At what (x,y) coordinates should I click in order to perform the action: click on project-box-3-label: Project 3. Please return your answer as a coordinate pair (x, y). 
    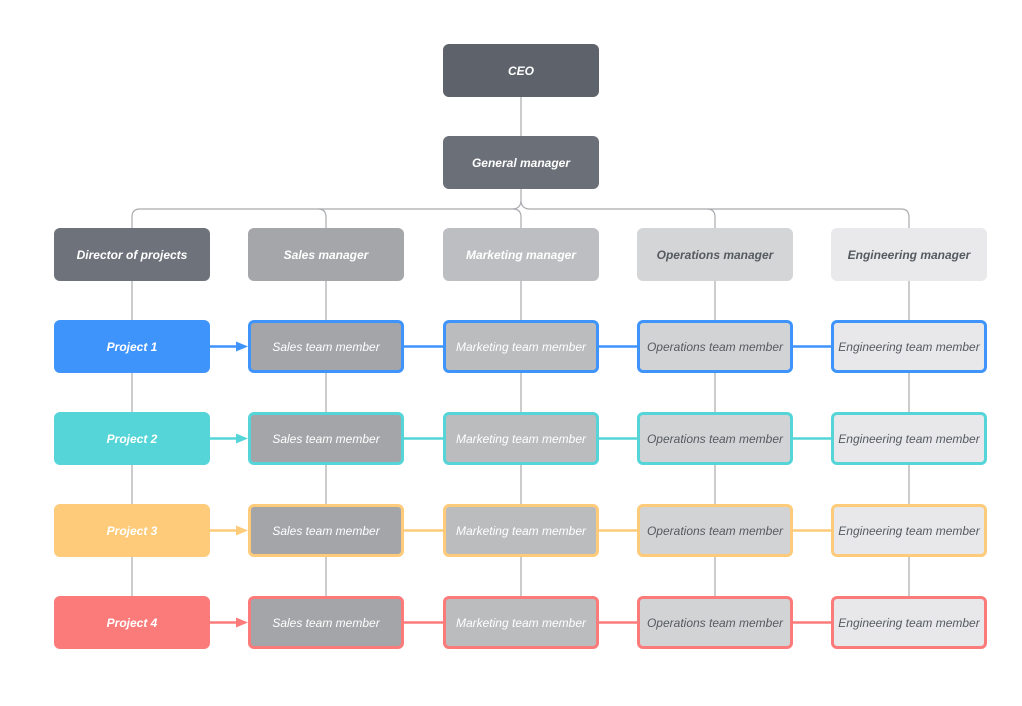
    Looking at the image, I should click on (132, 530).